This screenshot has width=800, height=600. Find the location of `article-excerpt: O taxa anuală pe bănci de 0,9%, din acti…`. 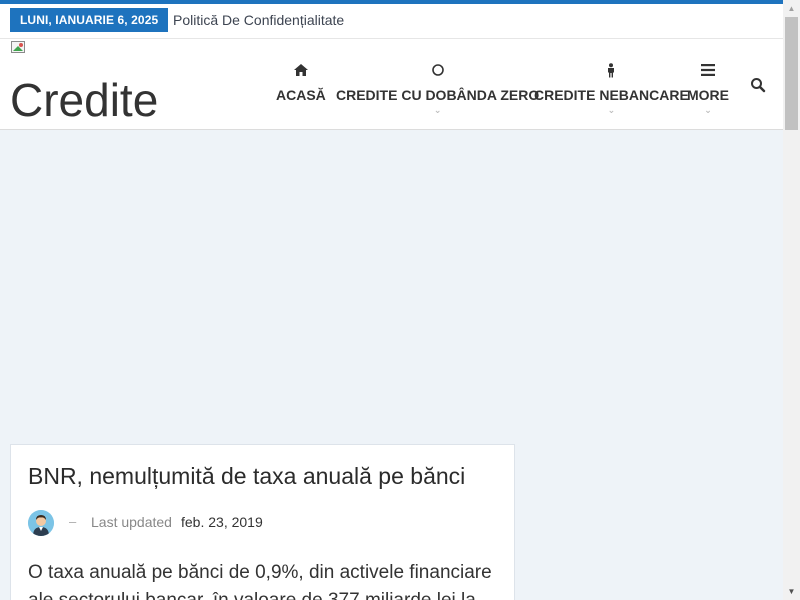

article-excerpt: O taxa anuală pe bănci de 0,9%, din acti… is located at coordinates (260, 581).